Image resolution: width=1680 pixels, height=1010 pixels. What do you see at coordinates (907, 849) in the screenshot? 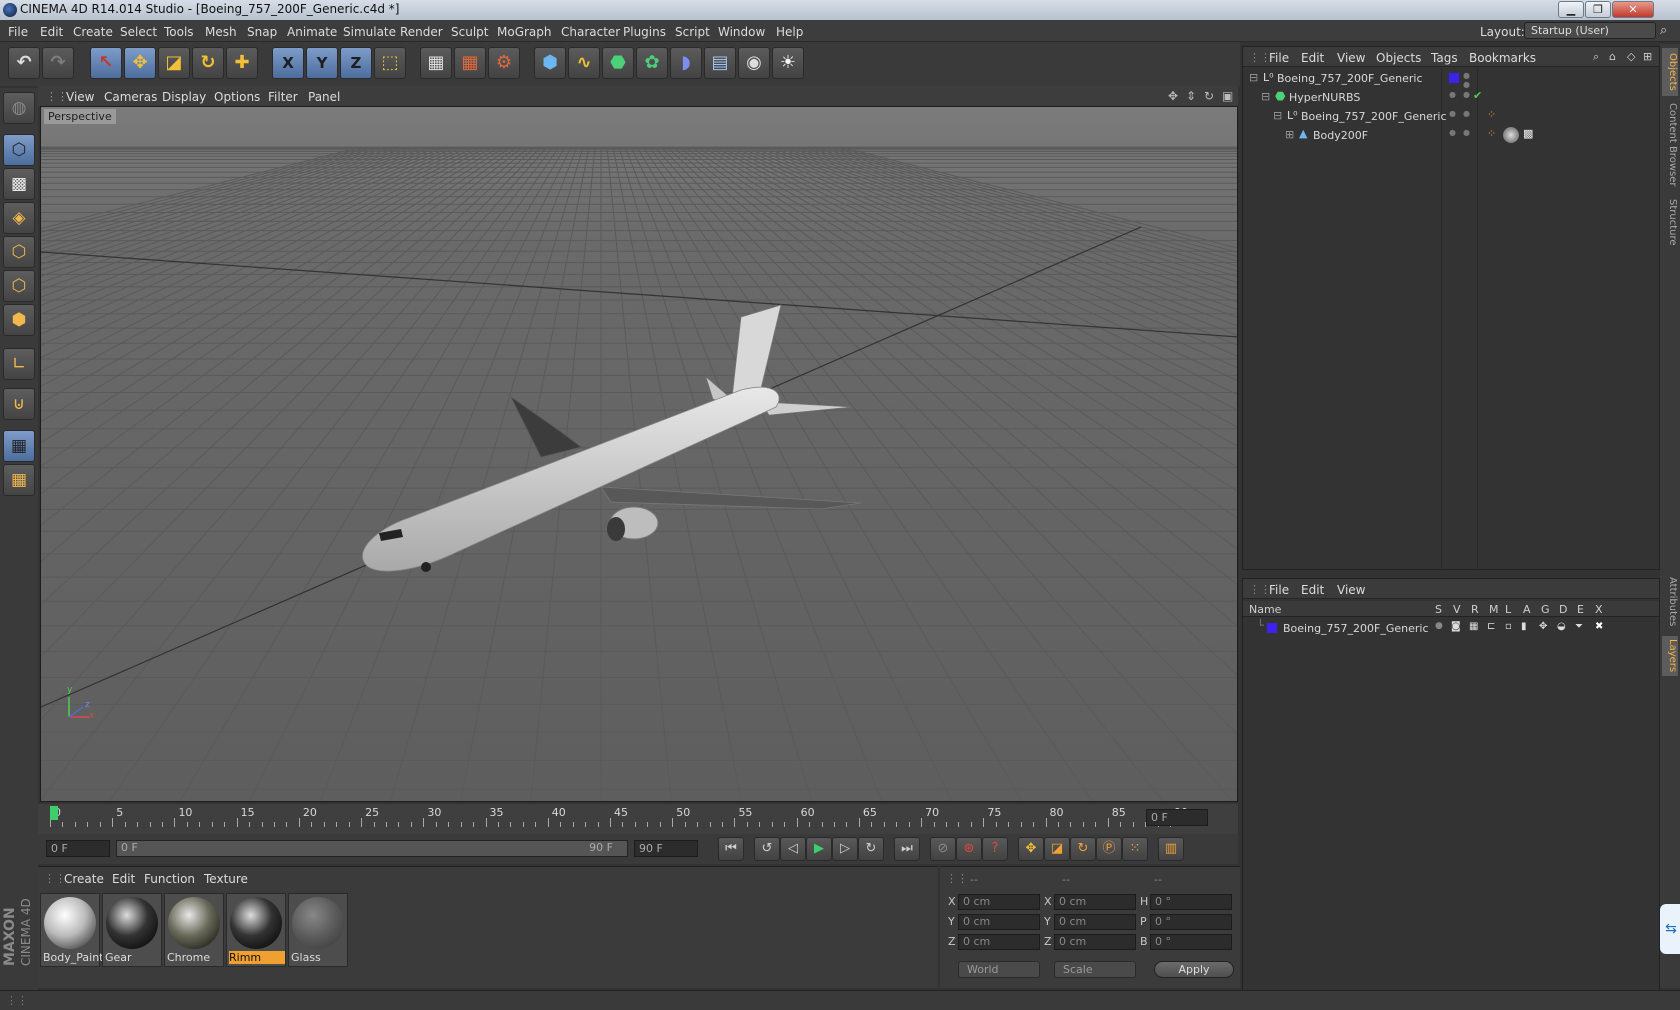
I see `goto-end-icon: ⏭` at bounding box center [907, 849].